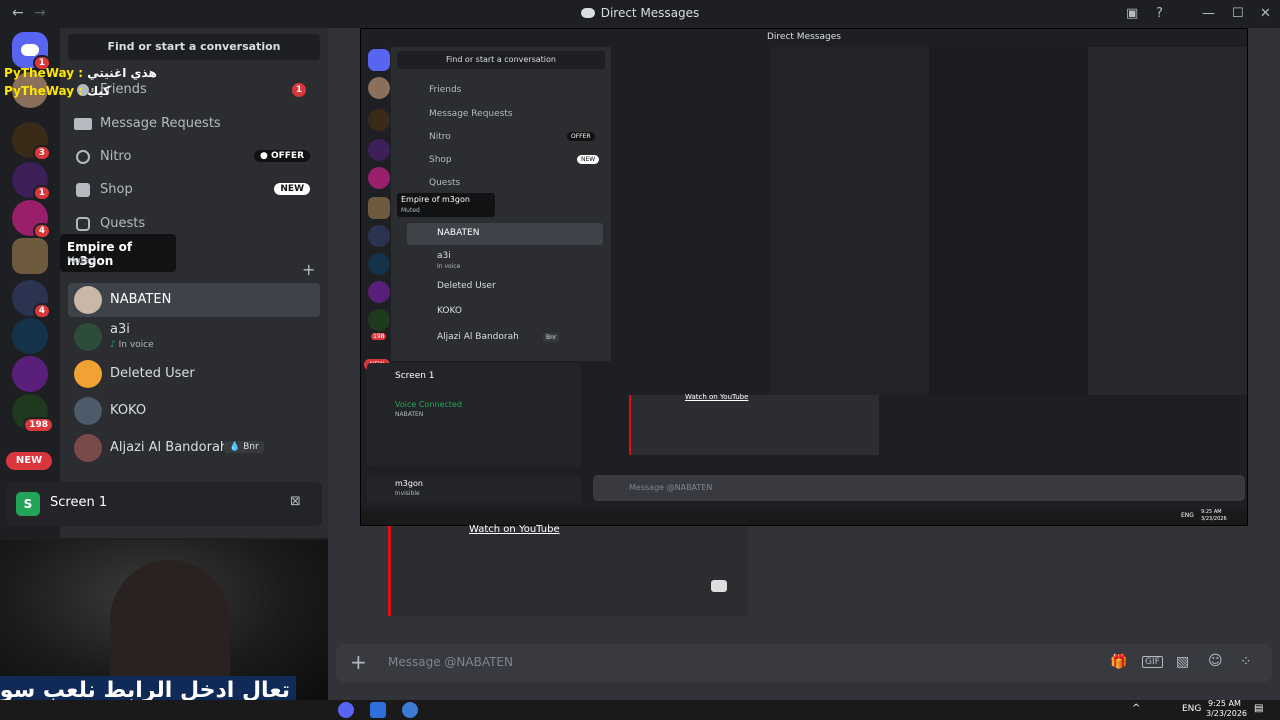 This screenshot has height=720, width=1280. Describe the element at coordinates (1182, 662) in the screenshot. I see `sticker-icon: ▧` at that location.